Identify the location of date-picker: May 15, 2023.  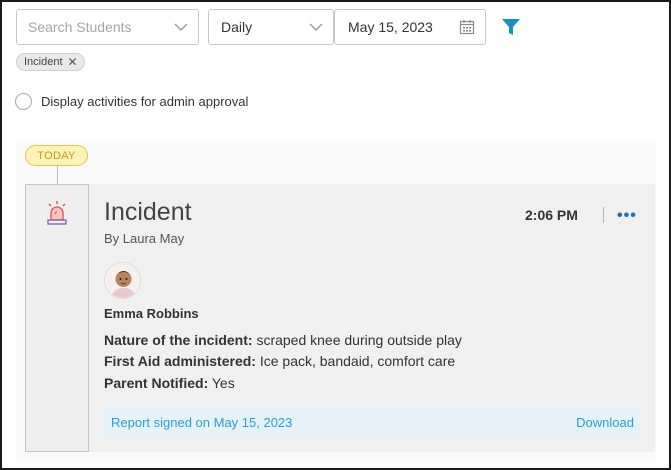
(410, 27).